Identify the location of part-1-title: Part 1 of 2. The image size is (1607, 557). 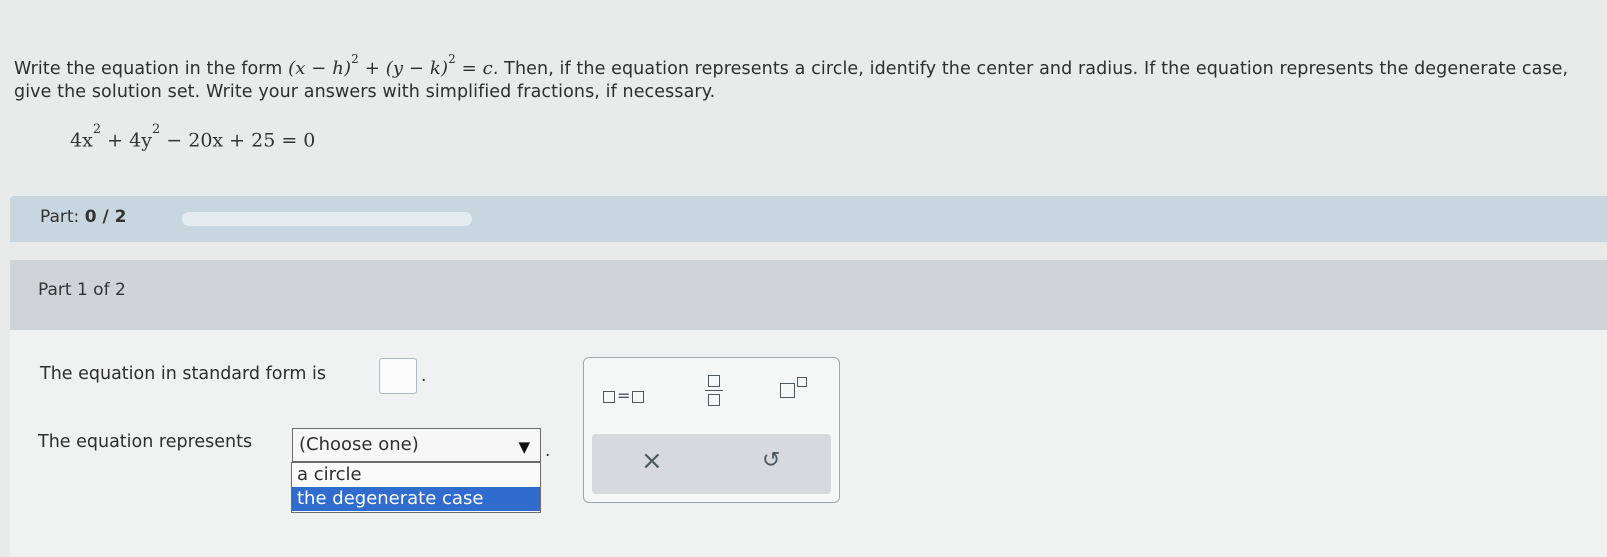
(82, 290).